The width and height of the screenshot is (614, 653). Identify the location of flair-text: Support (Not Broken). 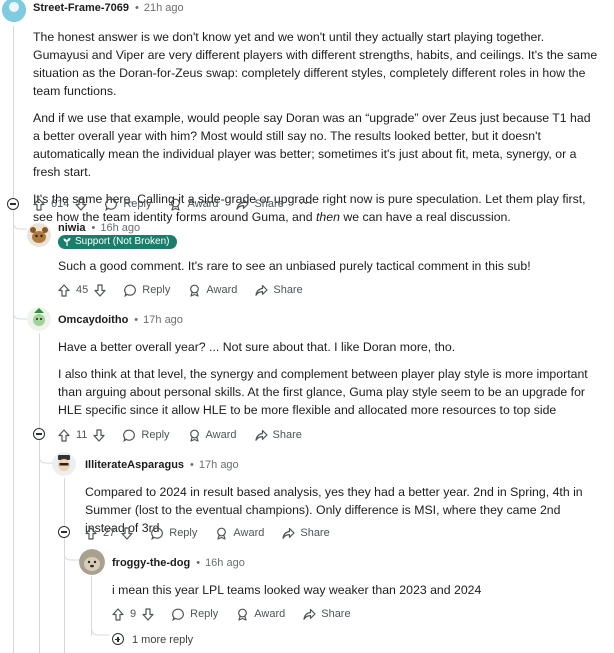
(122, 241).